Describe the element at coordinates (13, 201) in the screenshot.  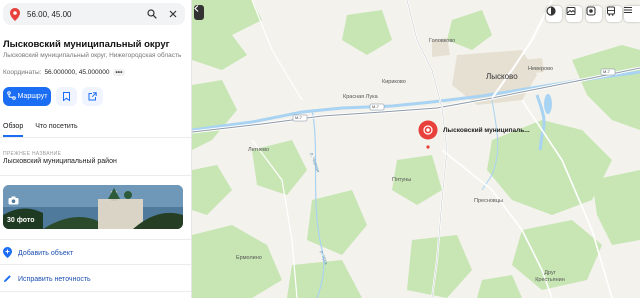
I see `camera-icon` at that location.